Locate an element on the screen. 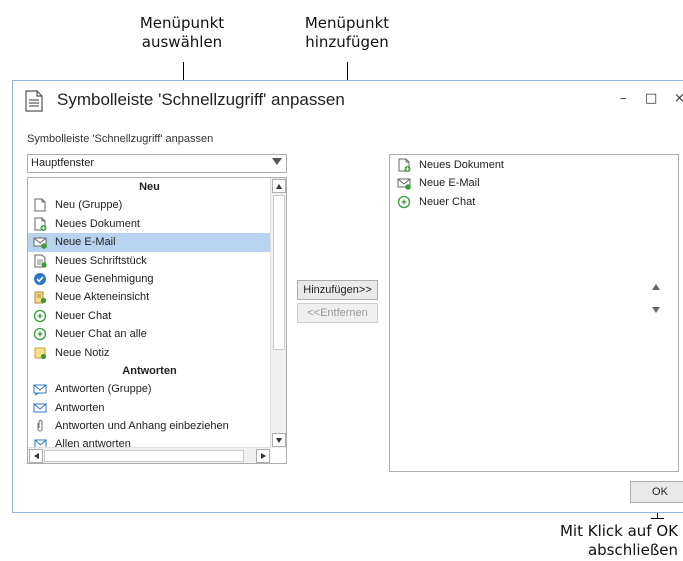 This screenshot has height=561, width=683. arrow-down-icon is located at coordinates (279, 440).